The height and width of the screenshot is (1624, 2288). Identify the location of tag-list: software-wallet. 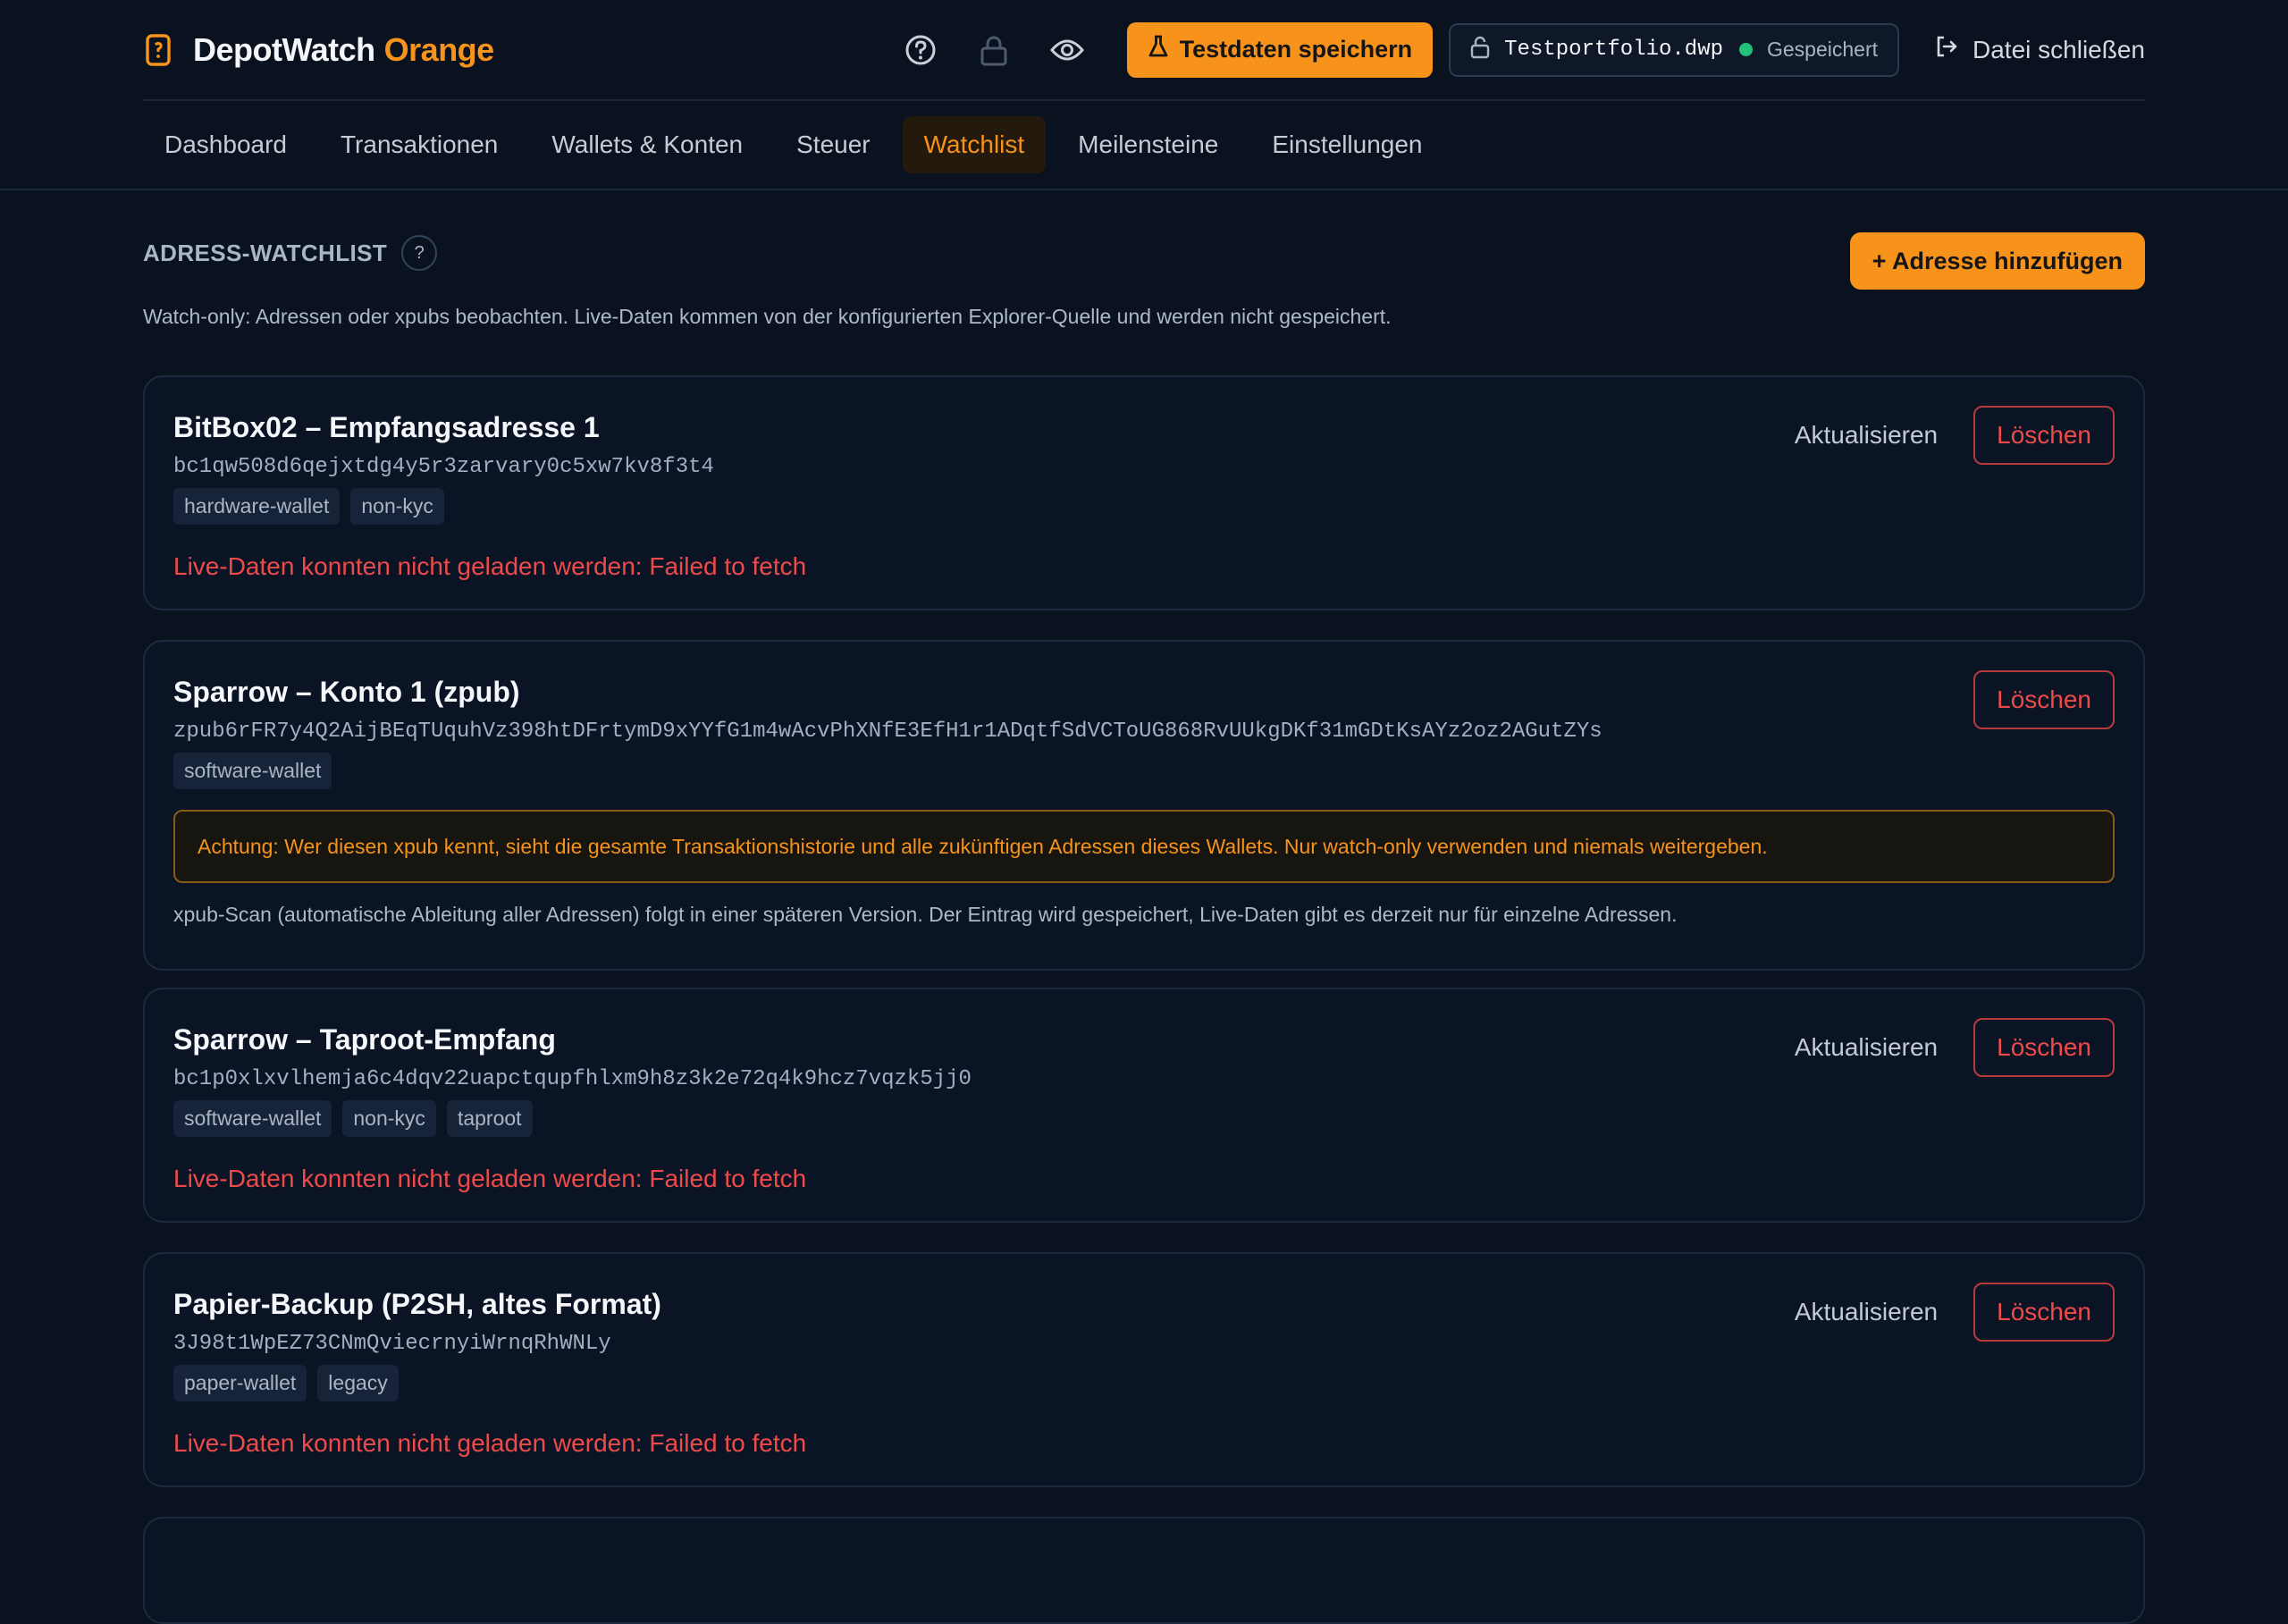
(253, 771).